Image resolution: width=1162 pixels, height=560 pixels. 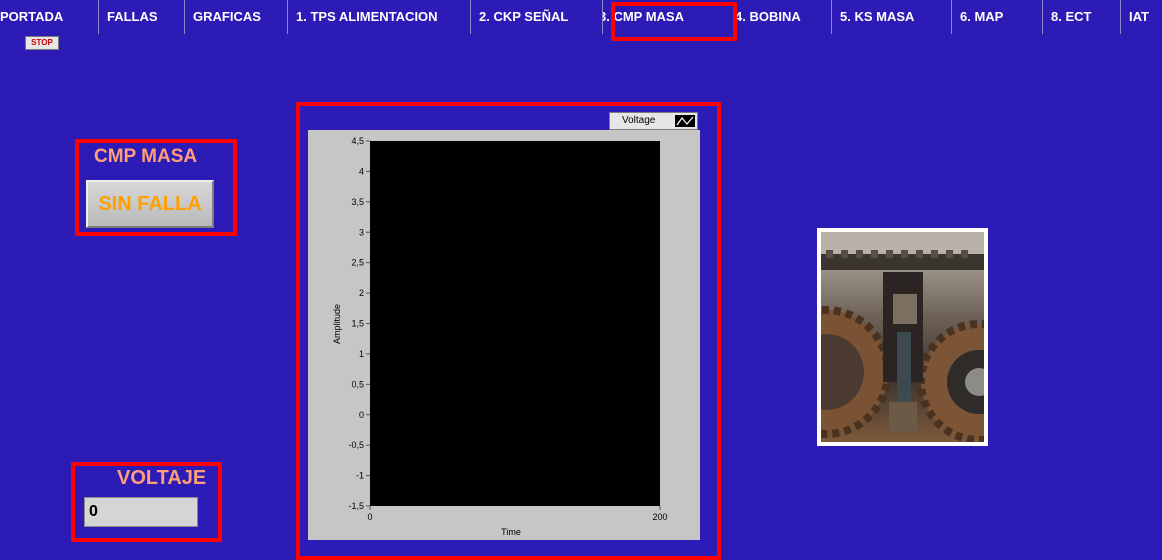 What do you see at coordinates (536, 17) in the screenshot?
I see `tab-ckp-senal: 2. CKP SEÑAL` at bounding box center [536, 17].